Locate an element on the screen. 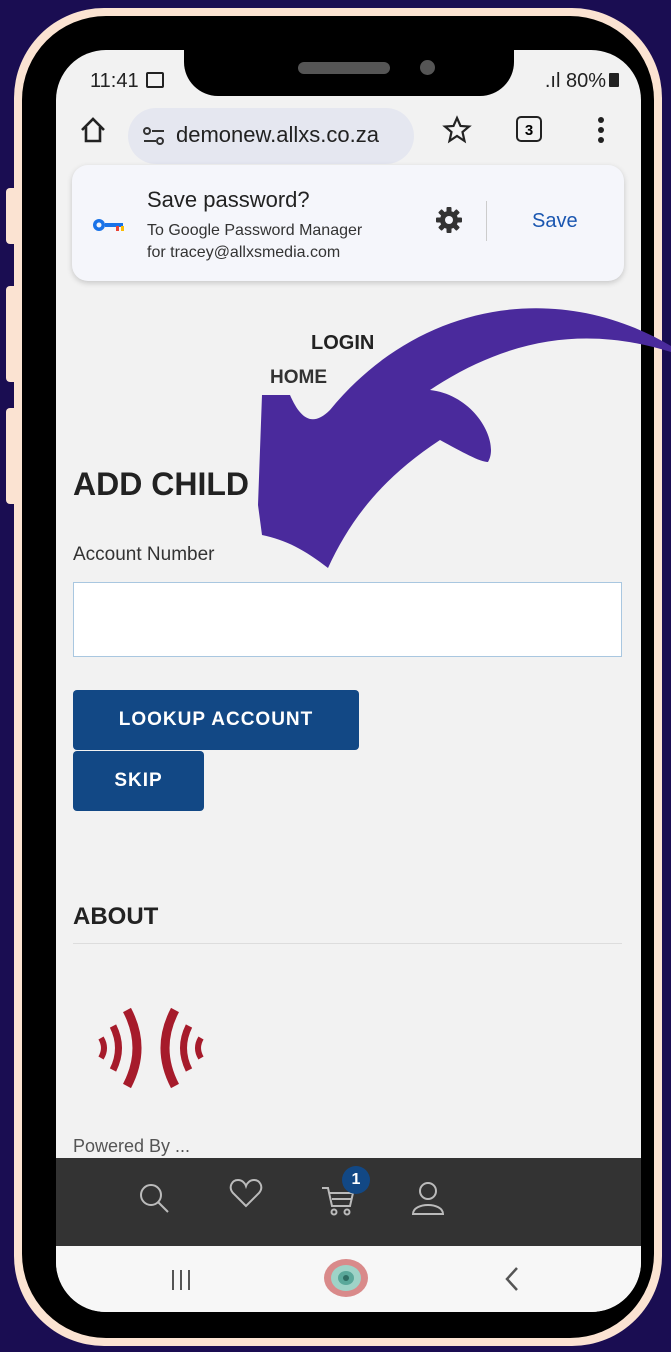 This screenshot has width=671, height=1352. prompt-line-2: for tracey@allxsmedia.com is located at coordinates (244, 252).